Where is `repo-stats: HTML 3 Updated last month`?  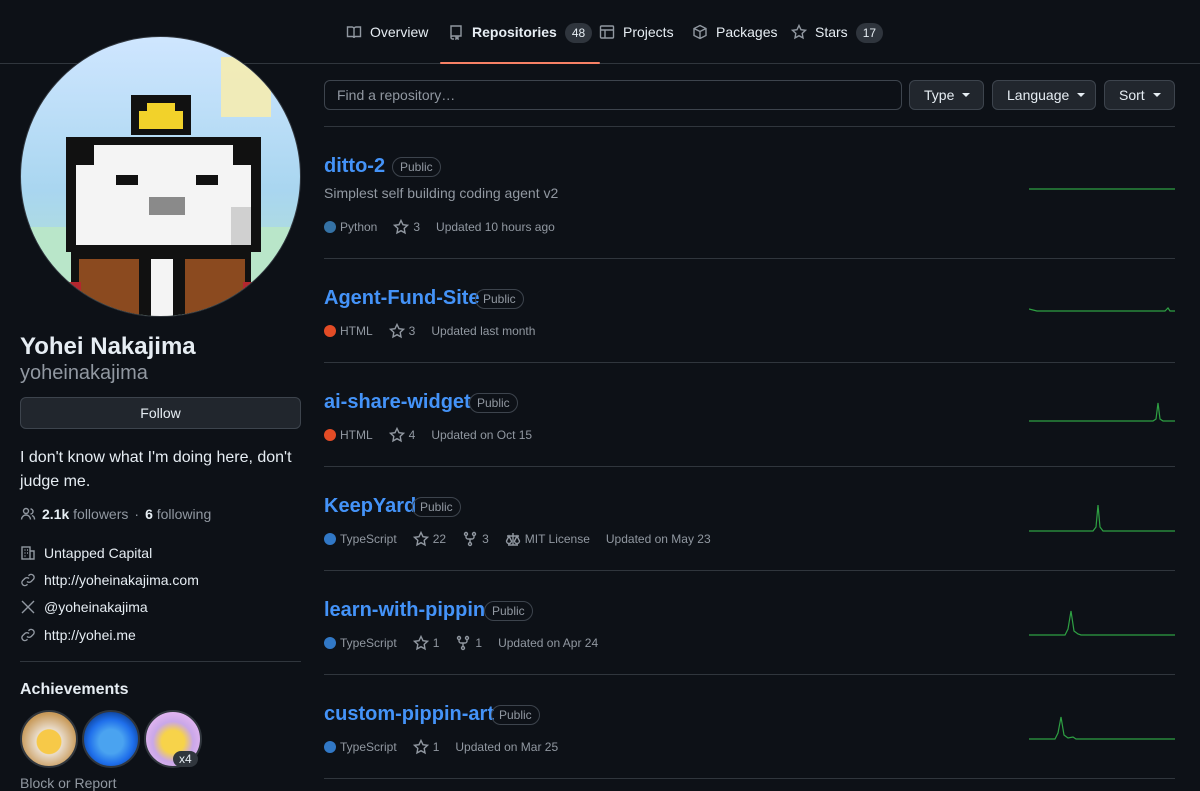 repo-stats: HTML 3 Updated last month is located at coordinates (437, 331).